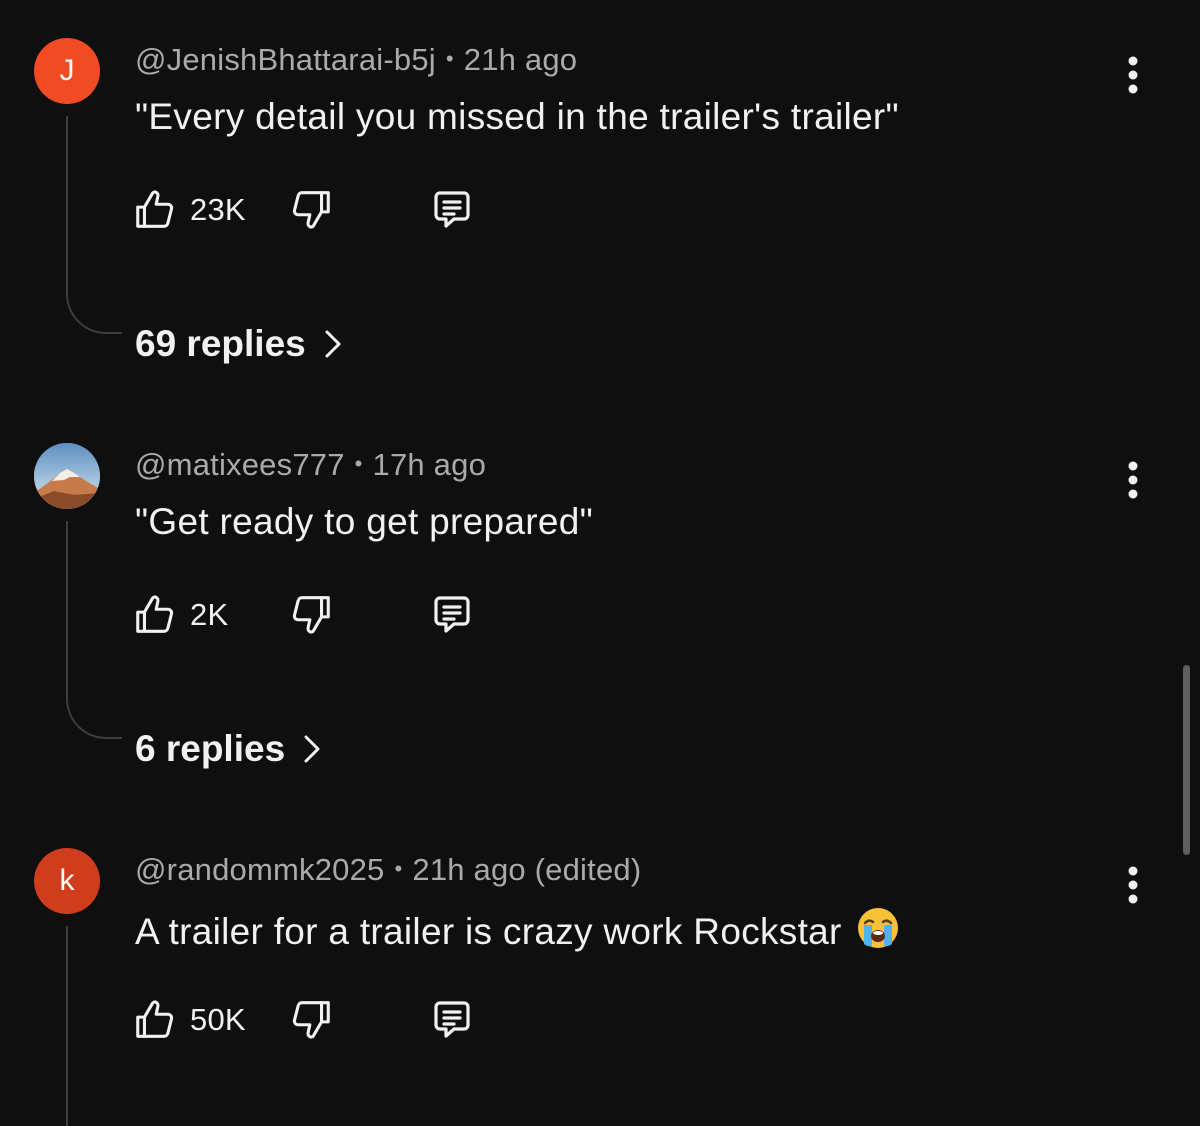 This screenshot has height=1126, width=1200. Describe the element at coordinates (285, 59) in the screenshot. I see `comment-author: @JenishBhattarai-b5j` at that location.